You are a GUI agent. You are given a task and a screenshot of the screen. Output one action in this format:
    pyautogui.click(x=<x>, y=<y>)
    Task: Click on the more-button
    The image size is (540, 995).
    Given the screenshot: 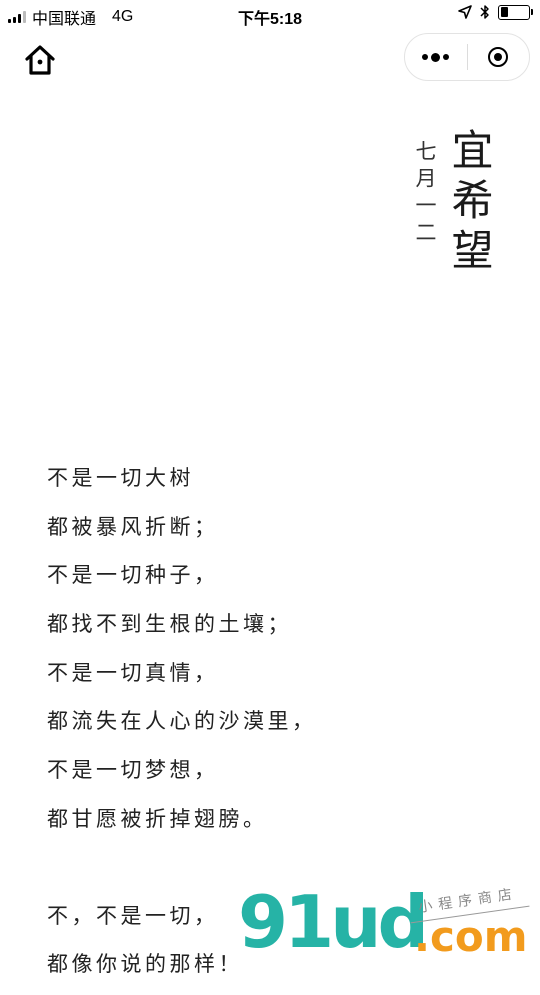 What is the action you would take?
    pyautogui.click(x=436, y=57)
    